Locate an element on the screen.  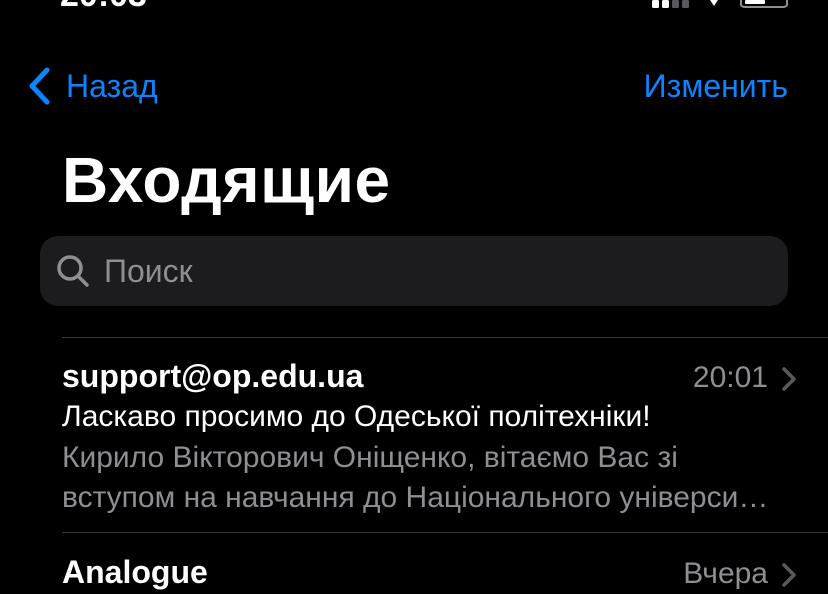
search-input is located at coordinates (424, 271).